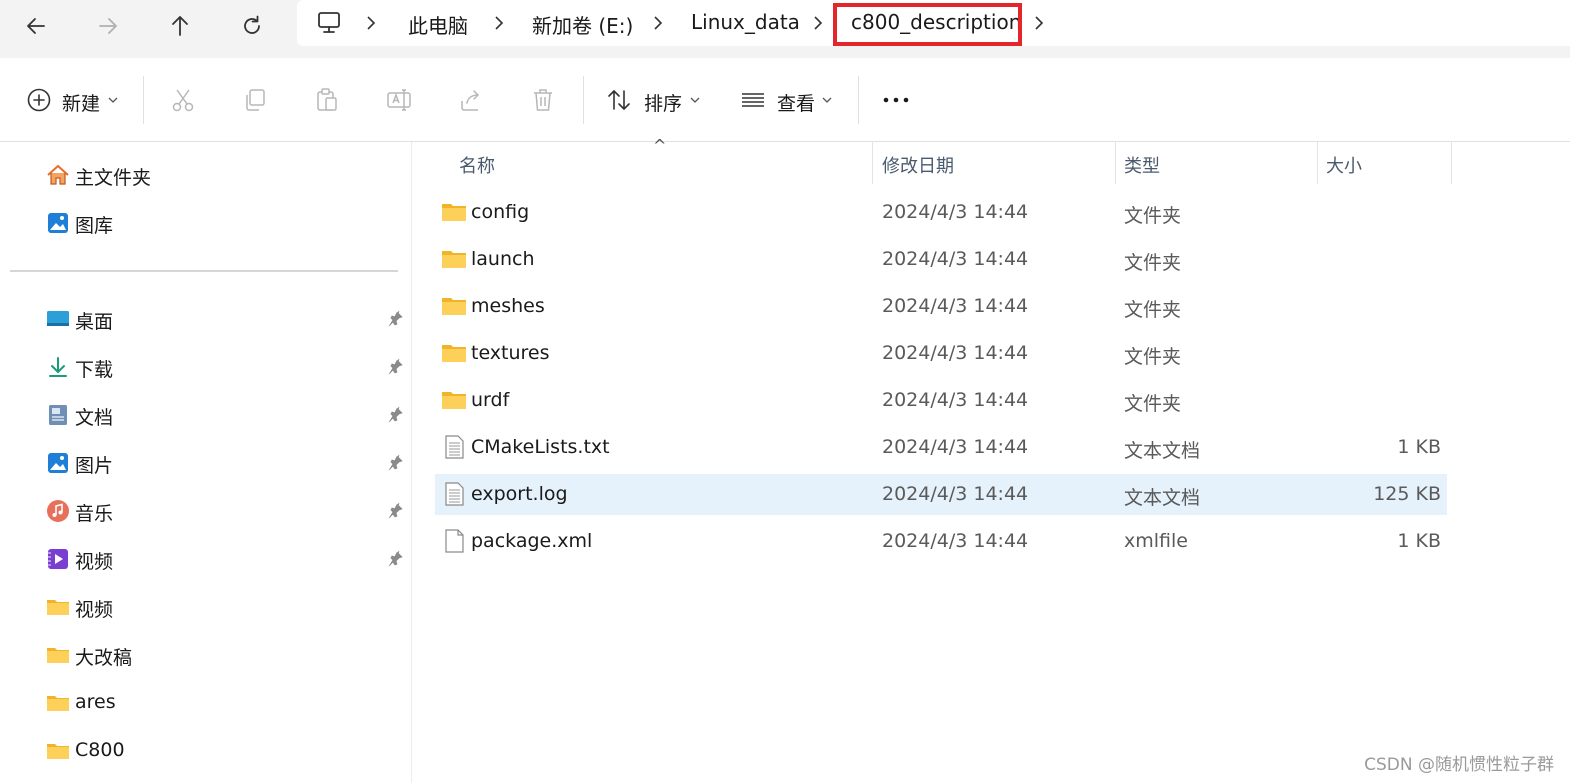 This screenshot has width=1570, height=783. I want to click on breadcrumb-item-linux-data: Linux_data, so click(745, 22).